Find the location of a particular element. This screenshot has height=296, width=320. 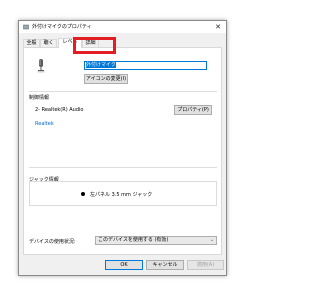

cancel-button: キャンセル is located at coordinates (165, 265).